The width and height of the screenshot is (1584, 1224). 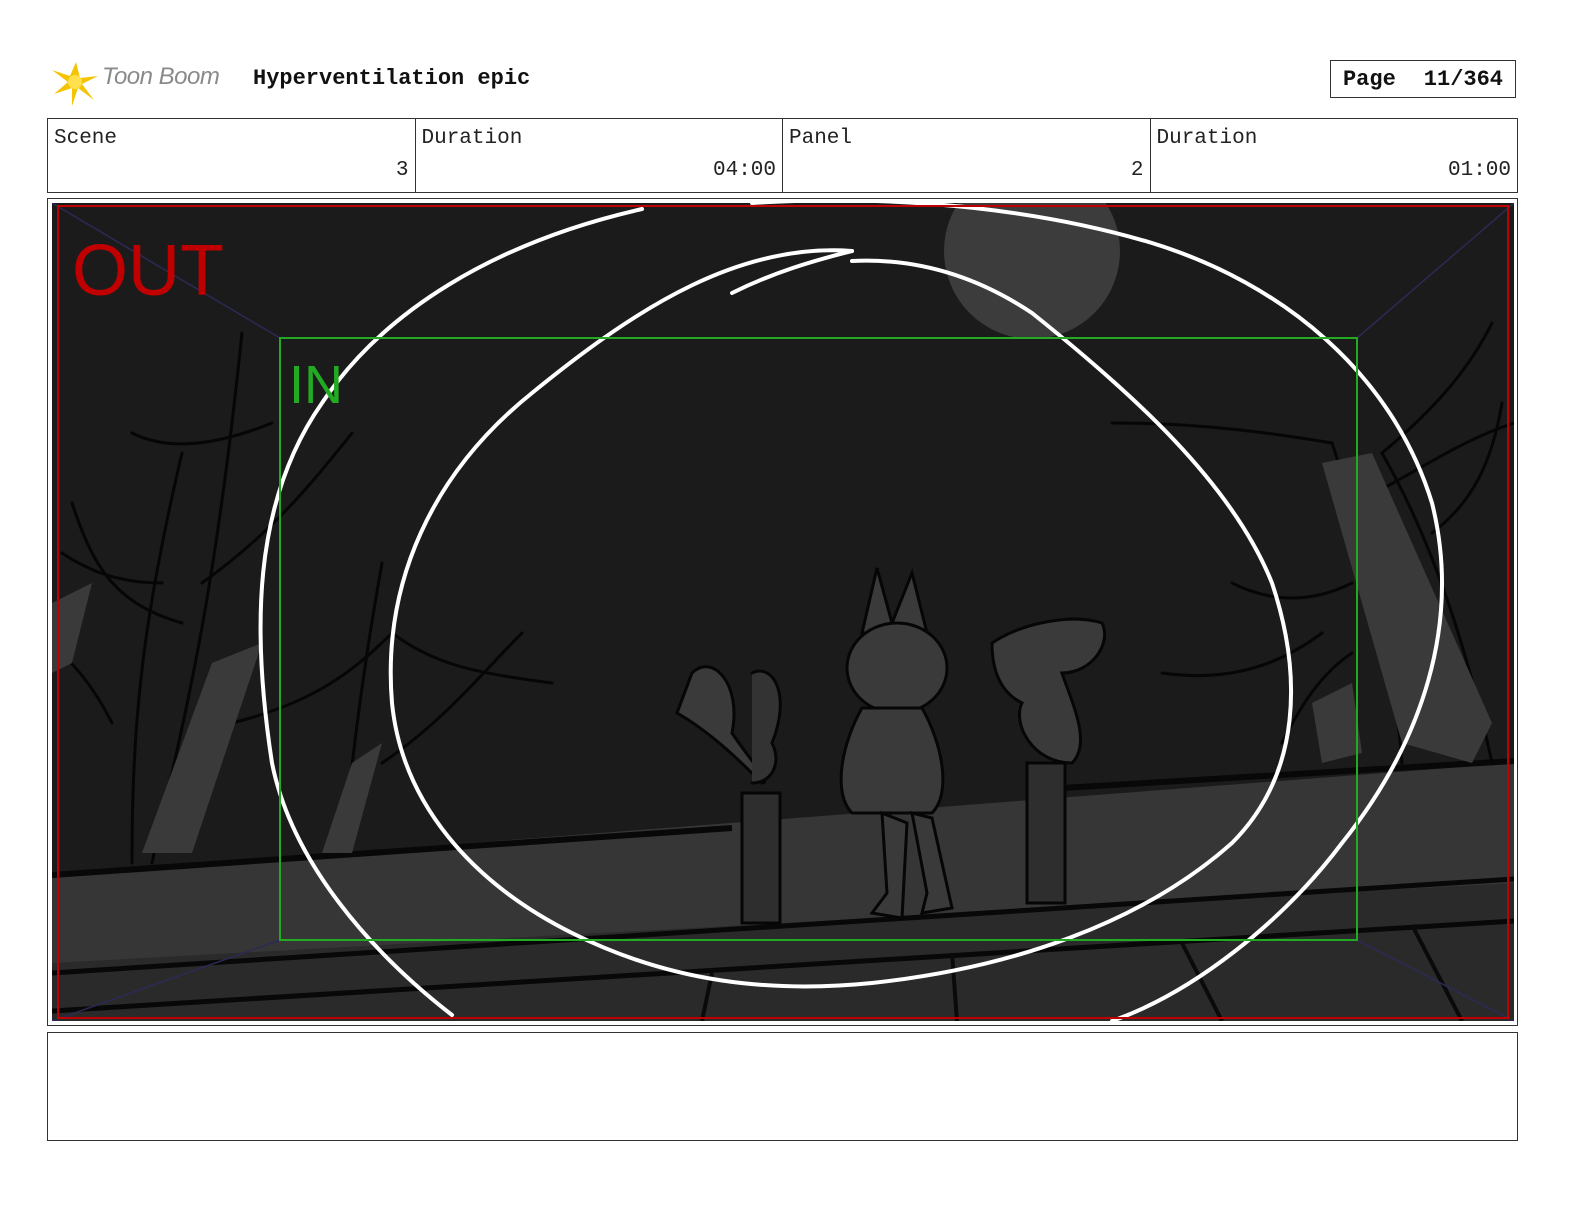 I want to click on logo-wordmark: Toon Boom, so click(x=161, y=76).